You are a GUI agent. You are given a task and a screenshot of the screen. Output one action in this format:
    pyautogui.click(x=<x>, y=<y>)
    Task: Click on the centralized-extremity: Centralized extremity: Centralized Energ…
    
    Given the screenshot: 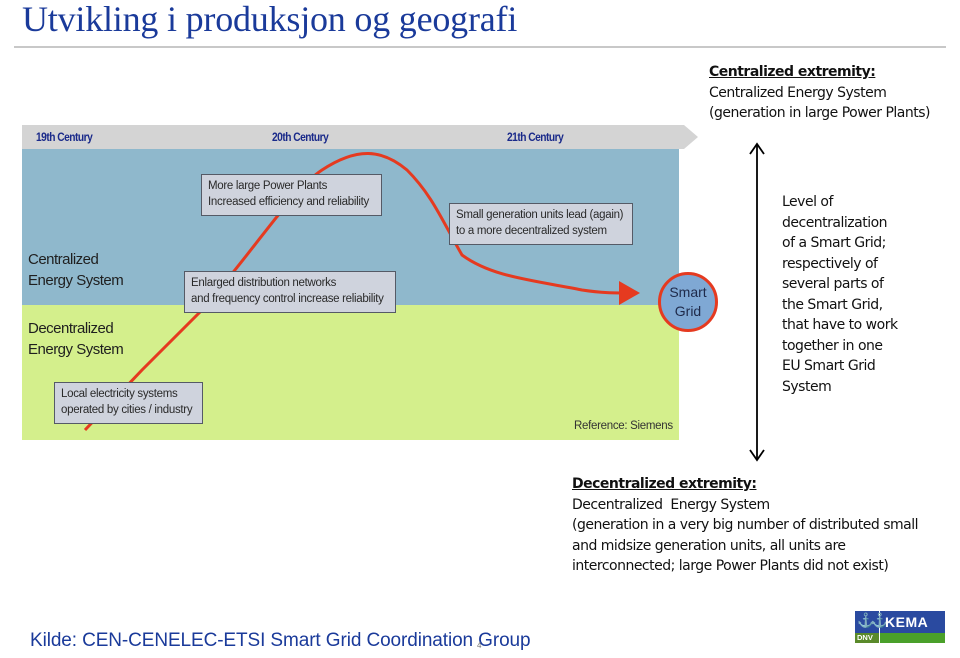 What is the action you would take?
    pyautogui.click(x=820, y=93)
    